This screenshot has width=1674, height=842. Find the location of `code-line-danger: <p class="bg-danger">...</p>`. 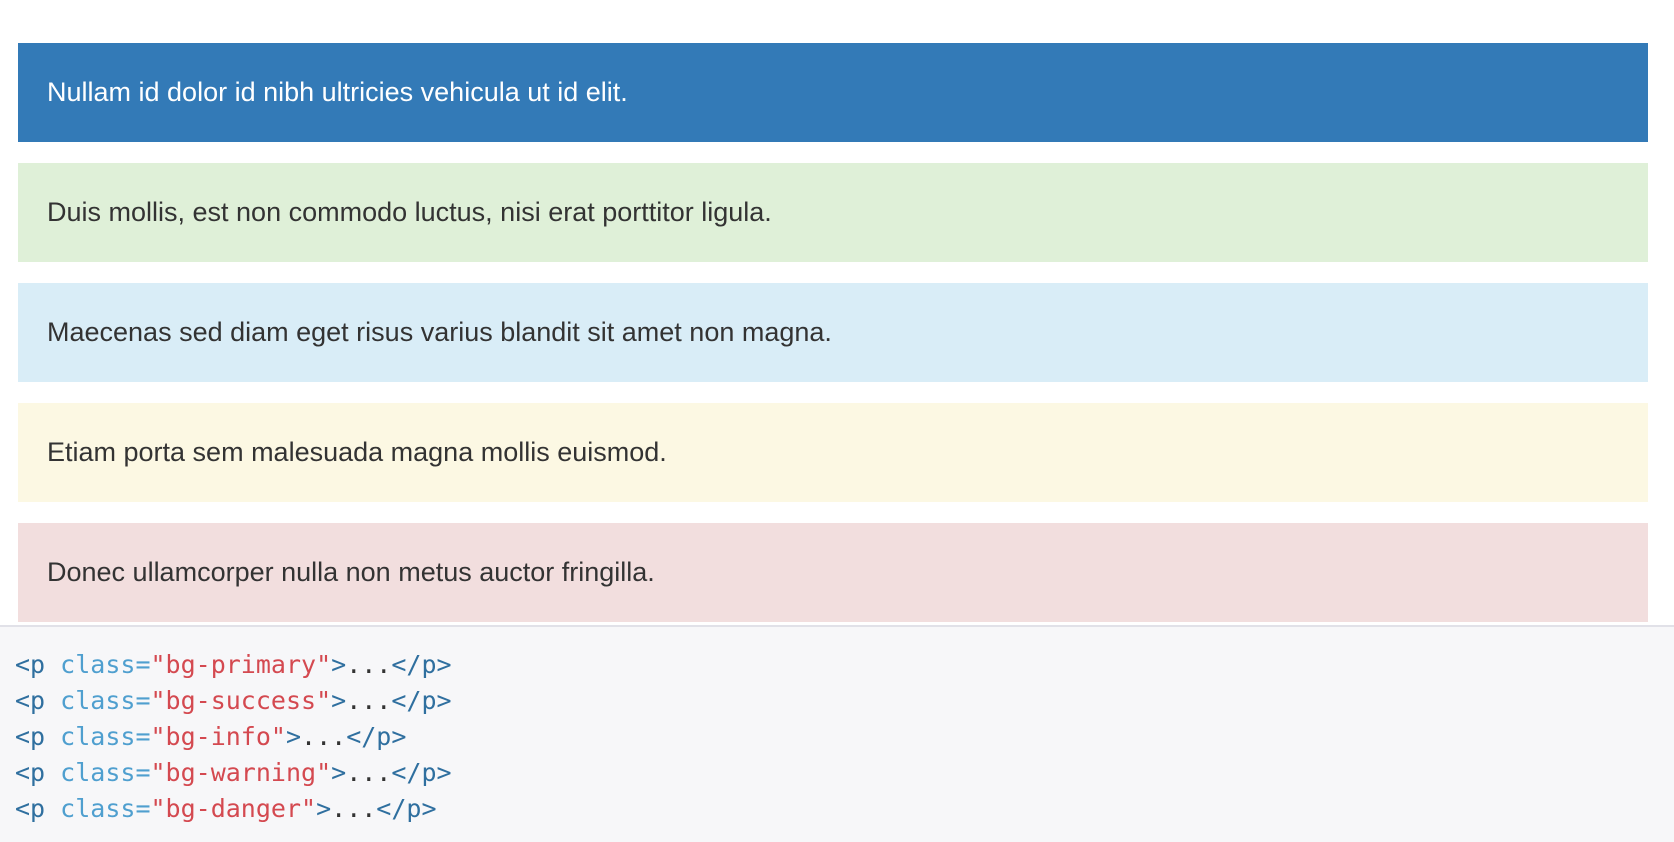

code-line-danger: <p class="bg-danger">...</p> is located at coordinates (233, 809).